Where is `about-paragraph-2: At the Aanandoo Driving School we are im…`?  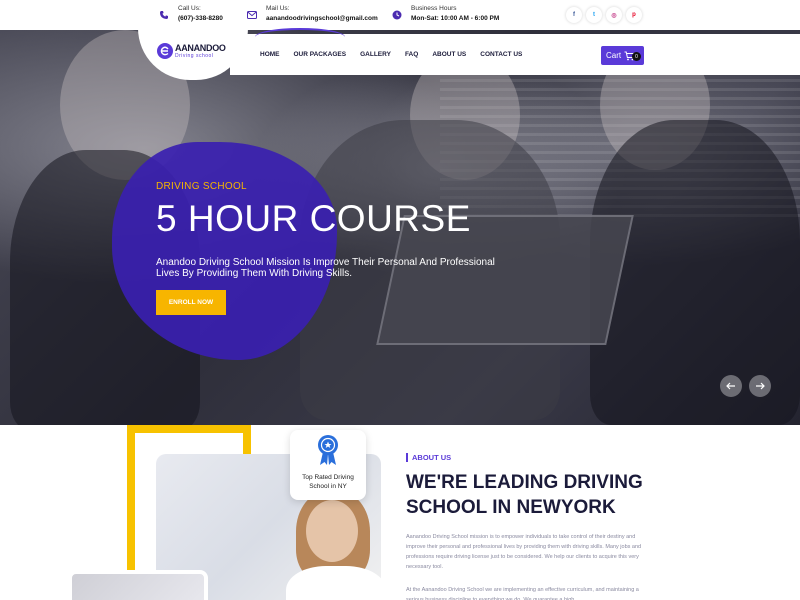 about-paragraph-2: At the Aanandoo Driving School we are im… is located at coordinates (522, 593).